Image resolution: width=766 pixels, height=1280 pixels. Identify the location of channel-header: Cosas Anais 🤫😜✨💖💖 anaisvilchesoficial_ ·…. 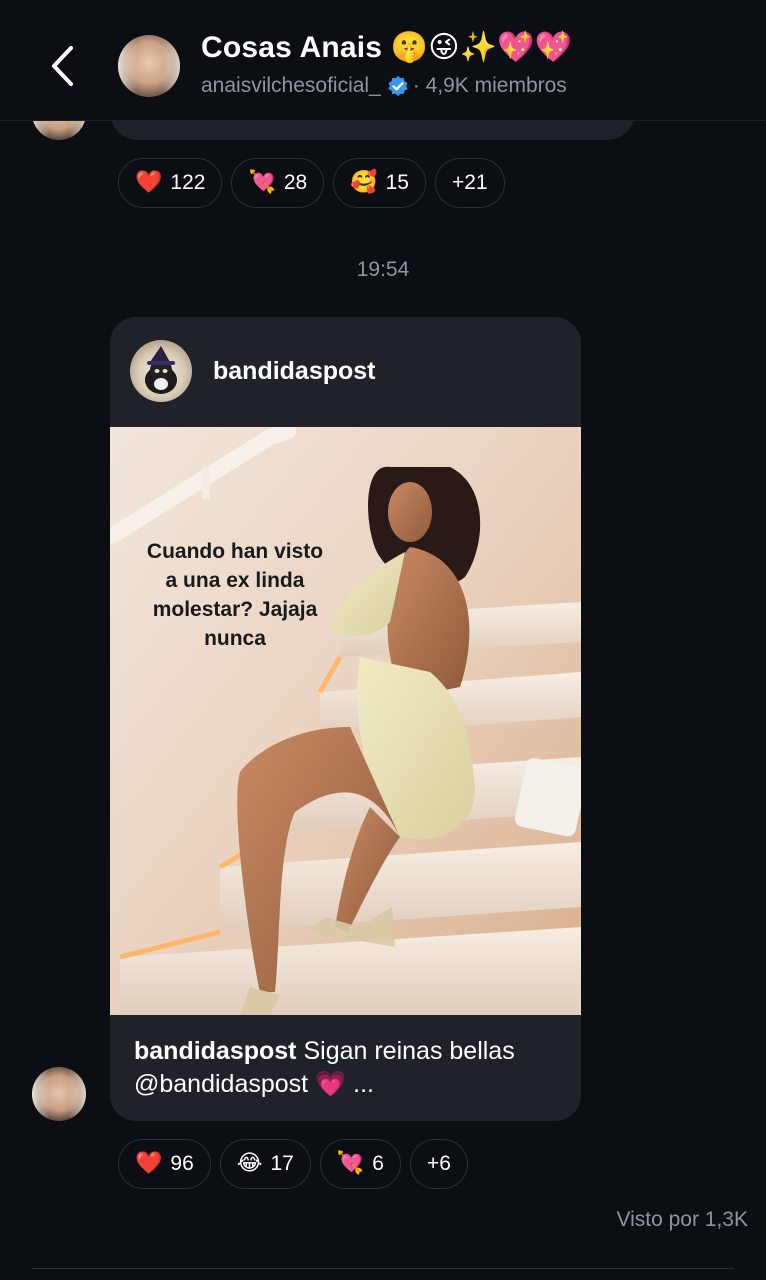
(383, 60).